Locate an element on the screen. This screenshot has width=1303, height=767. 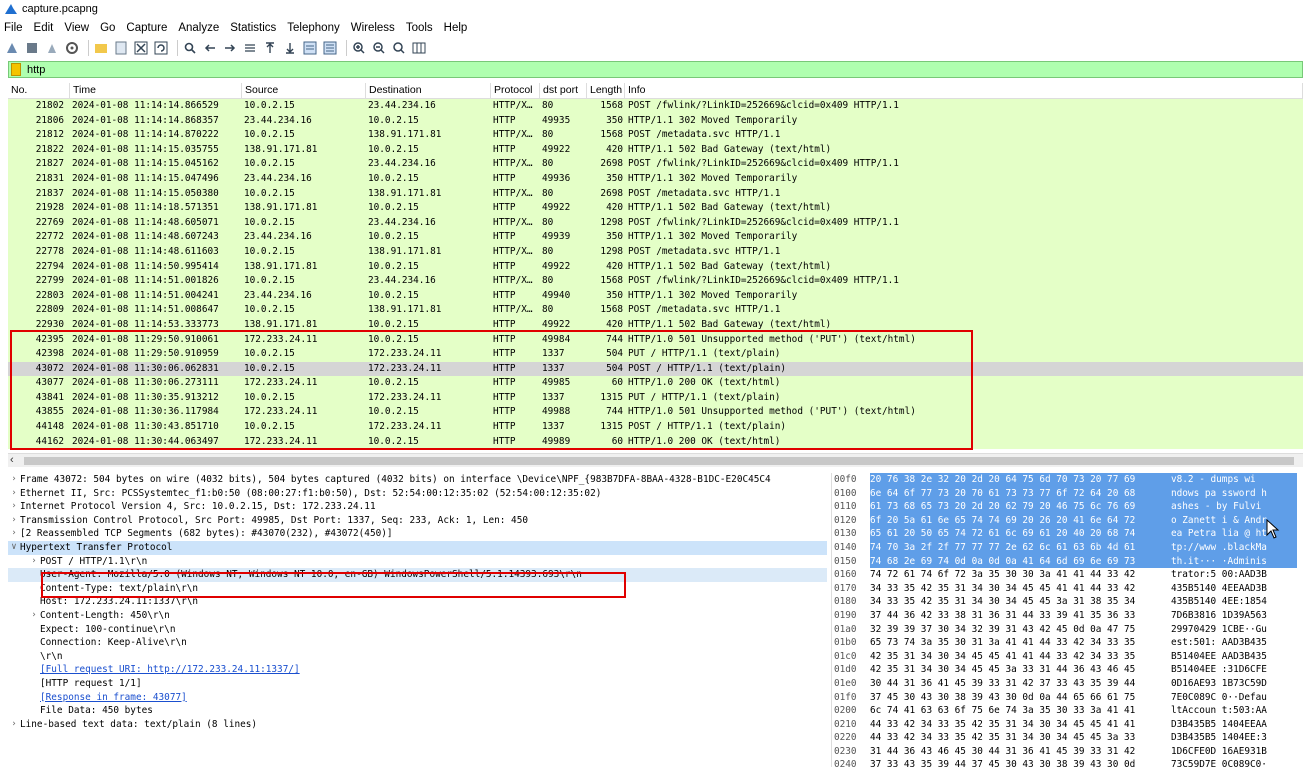
detail-row: File Data: 450 bytes is located at coordinates (417, 711).